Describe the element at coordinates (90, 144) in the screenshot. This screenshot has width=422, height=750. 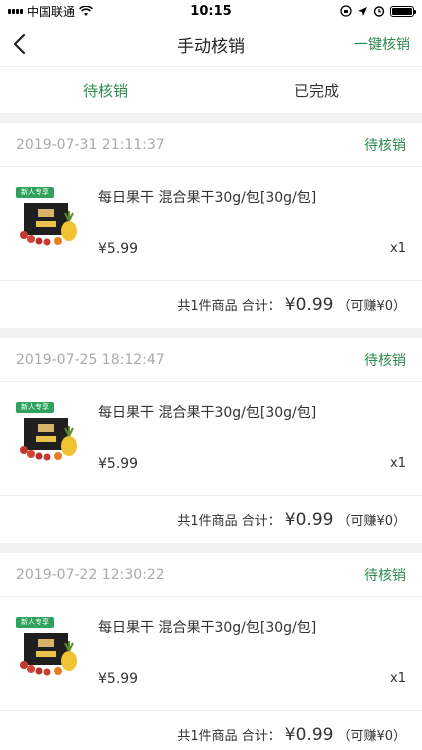
I see `order-date: 2019-07-31 21:11:37` at that location.